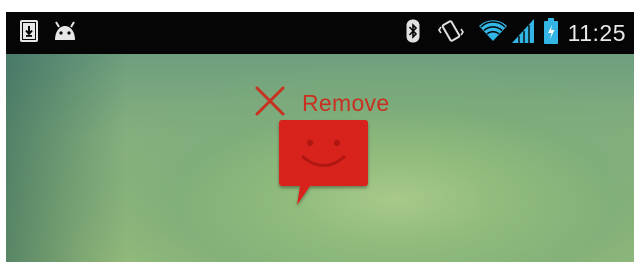  I want to click on battery-charging-icon, so click(550, 33).